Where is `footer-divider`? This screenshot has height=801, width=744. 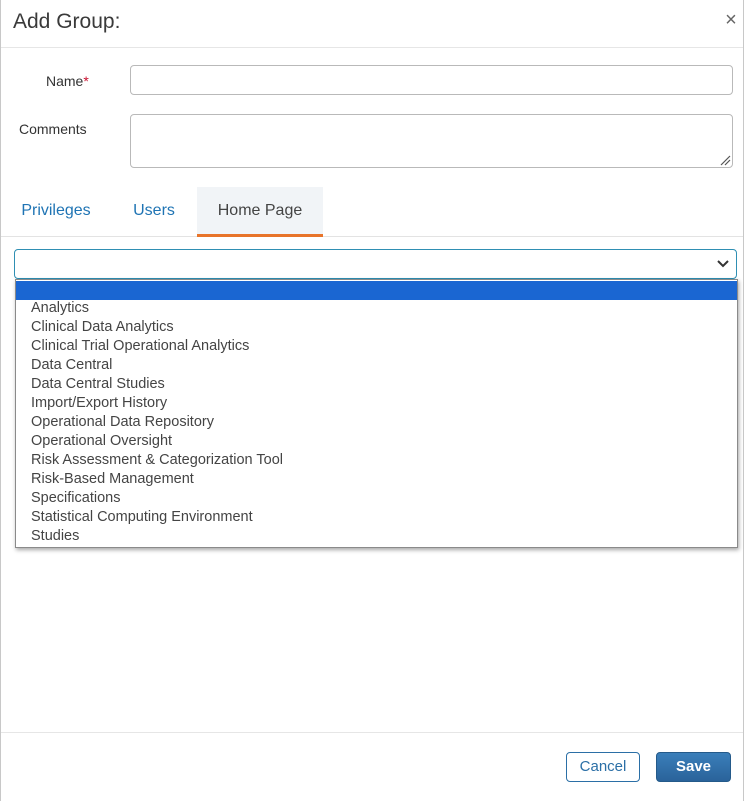 footer-divider is located at coordinates (372, 732).